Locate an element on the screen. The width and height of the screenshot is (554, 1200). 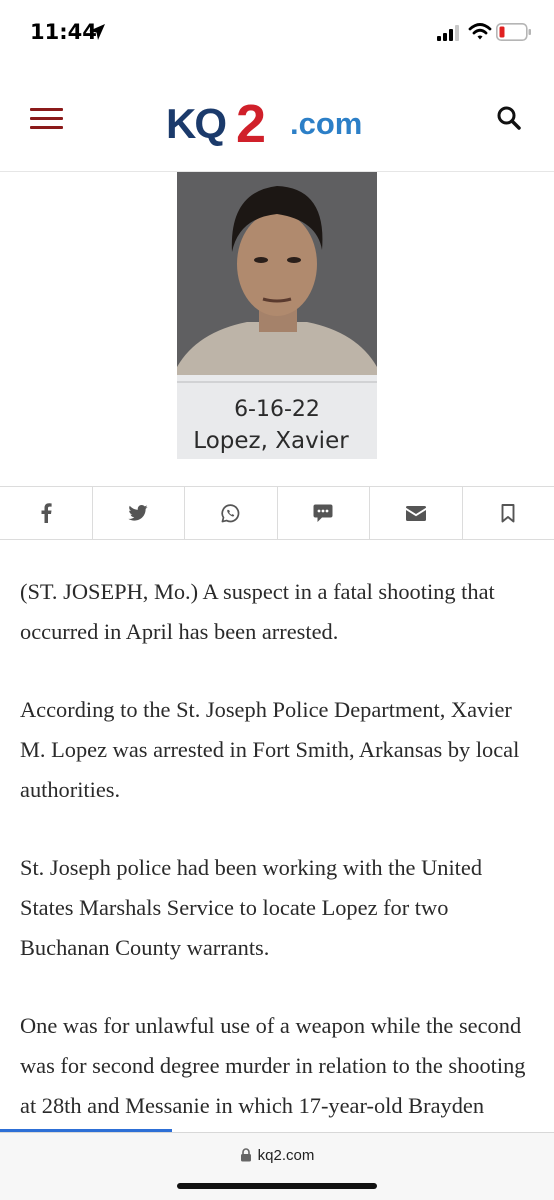
bookmark-button is located at coordinates (508, 513).